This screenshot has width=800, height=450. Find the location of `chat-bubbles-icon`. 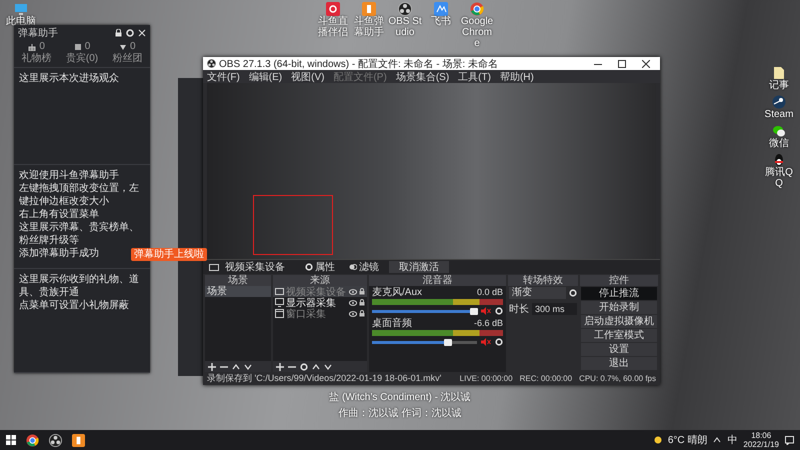

chat-bubbles-icon is located at coordinates (779, 131).